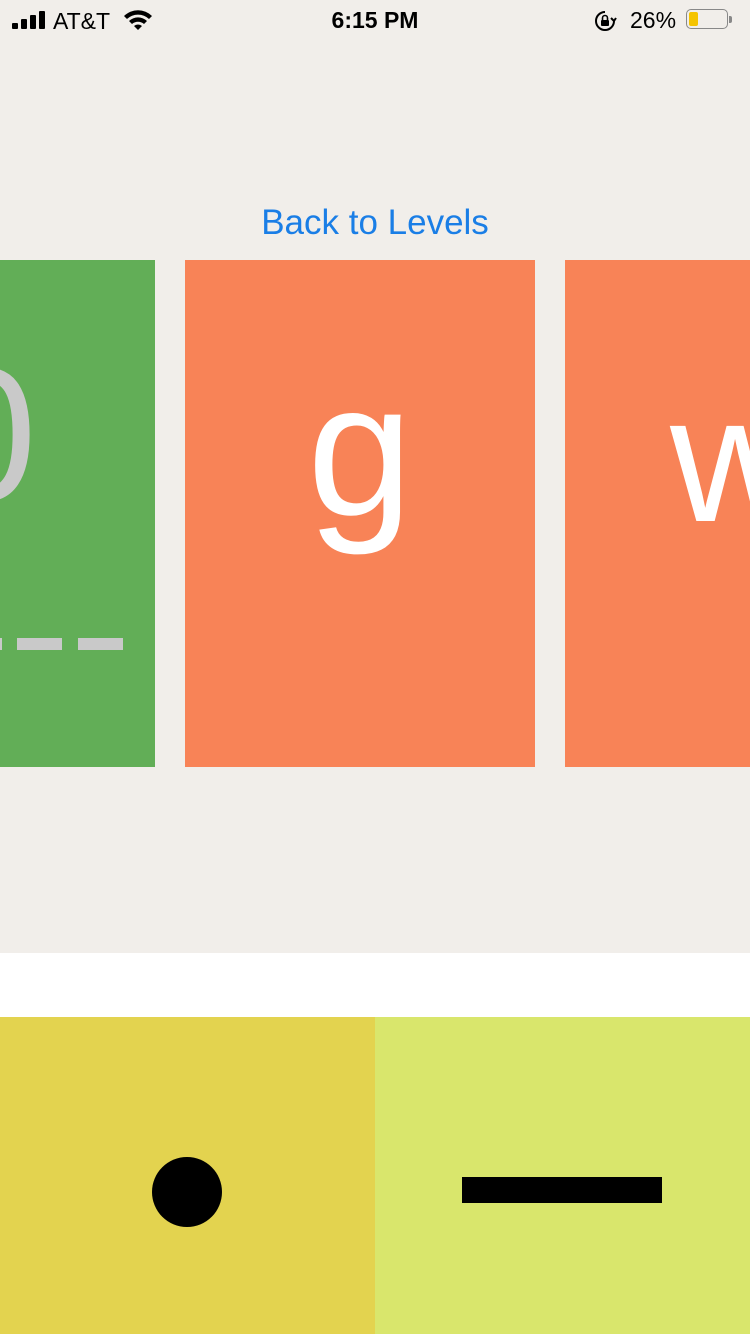 Image resolution: width=750 pixels, height=1334 pixels. What do you see at coordinates (562, 1175) in the screenshot?
I see `dash-key` at bounding box center [562, 1175].